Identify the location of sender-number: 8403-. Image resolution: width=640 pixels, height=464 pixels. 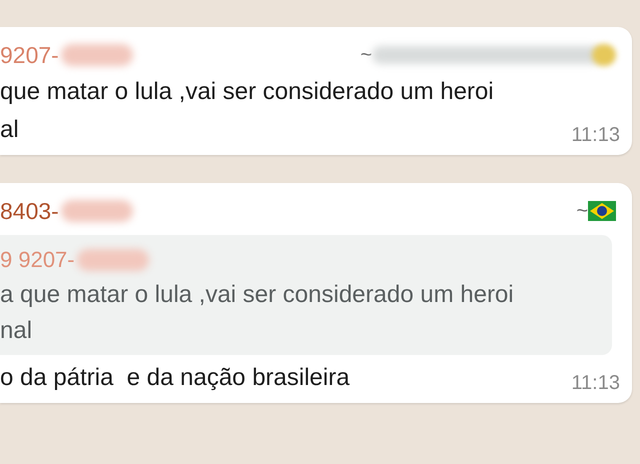
(29, 211).